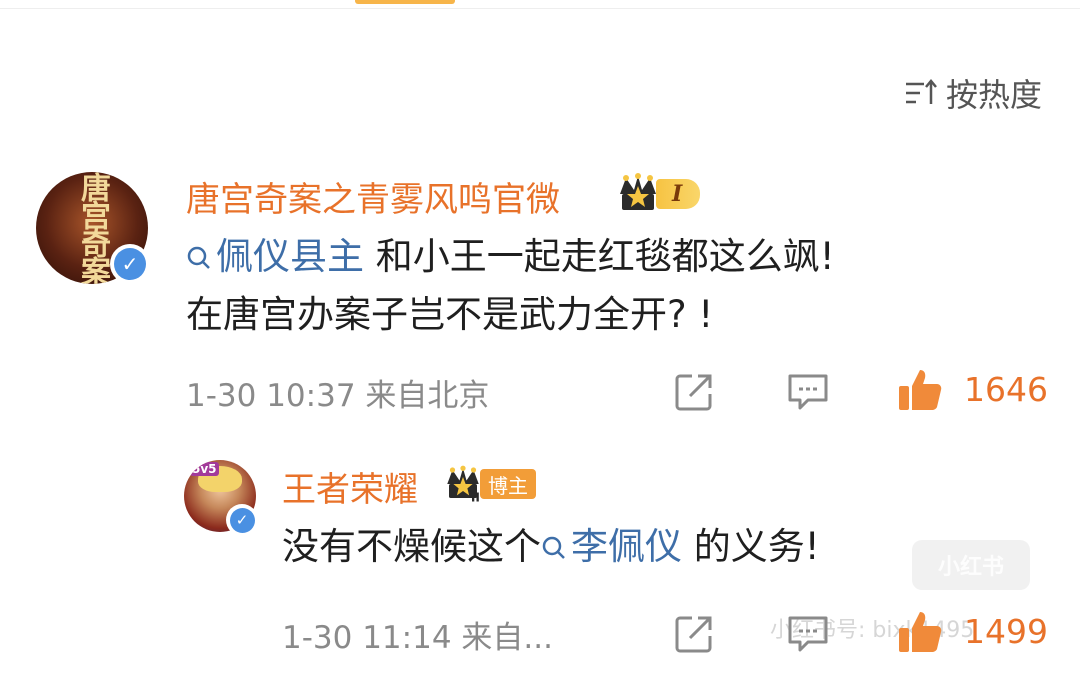 This screenshot has width=1080, height=675. What do you see at coordinates (1006, 389) in the screenshot?
I see `like-count: 1646` at bounding box center [1006, 389].